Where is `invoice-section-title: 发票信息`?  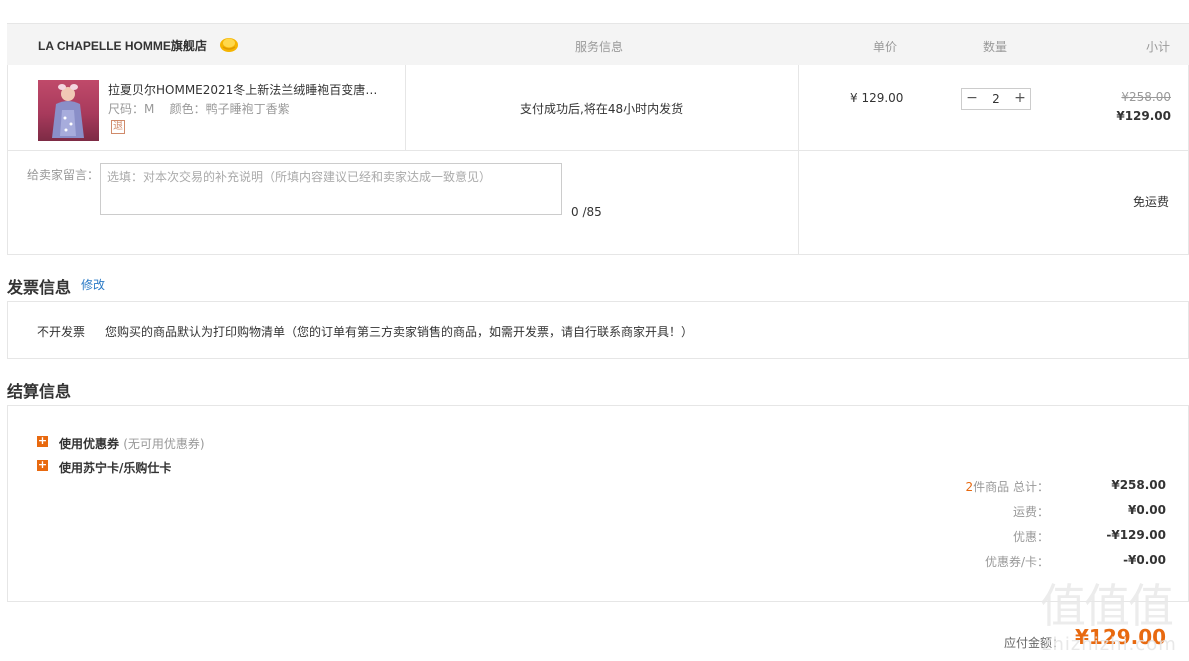 invoice-section-title: 发票信息 is located at coordinates (39, 287).